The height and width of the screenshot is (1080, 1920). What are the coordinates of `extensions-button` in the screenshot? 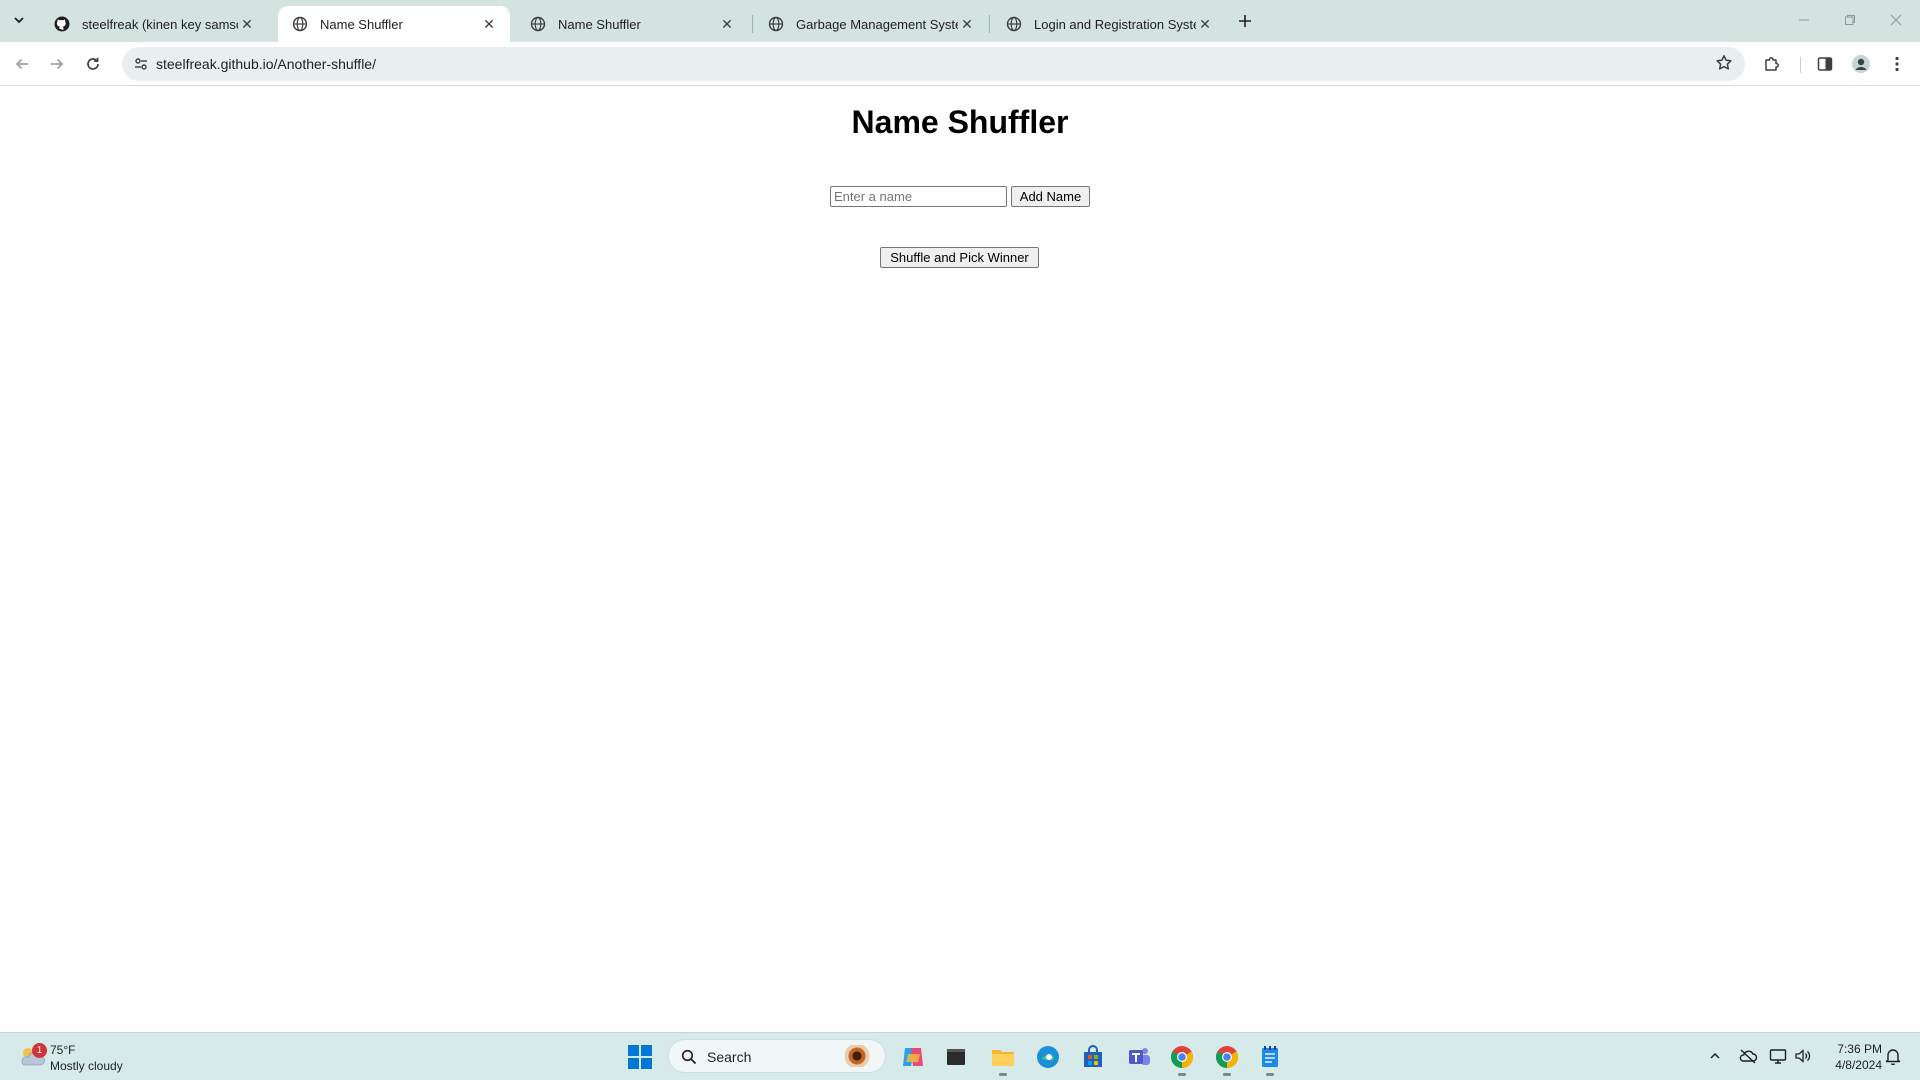 It's located at (1772, 64).